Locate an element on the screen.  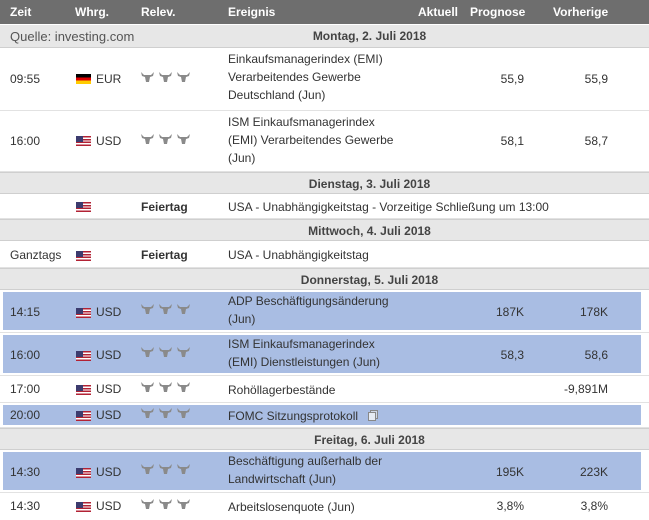
event-line: Beschäftigung außerhalb der is located at coordinates (305, 461).